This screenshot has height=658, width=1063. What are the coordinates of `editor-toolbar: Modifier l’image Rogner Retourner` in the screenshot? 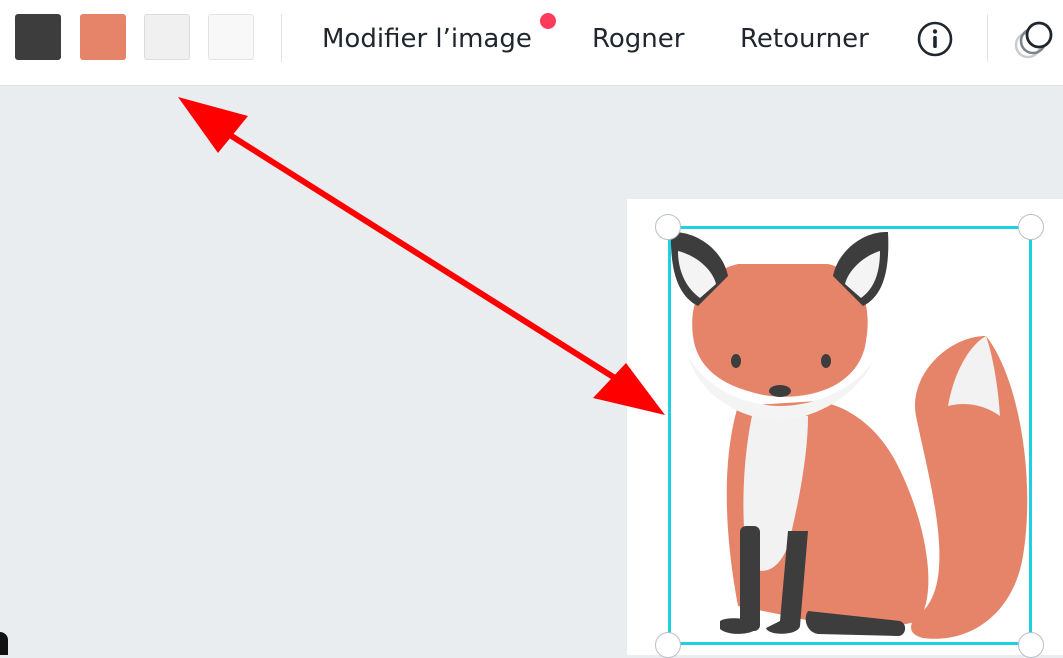 It's located at (531, 43).